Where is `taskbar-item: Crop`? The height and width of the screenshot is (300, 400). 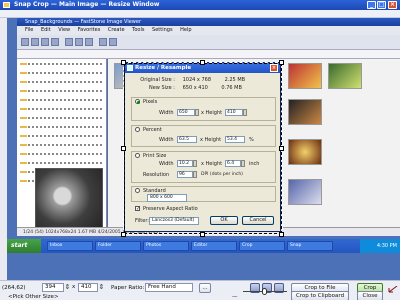 taskbar-item: Crop is located at coordinates (262, 246).